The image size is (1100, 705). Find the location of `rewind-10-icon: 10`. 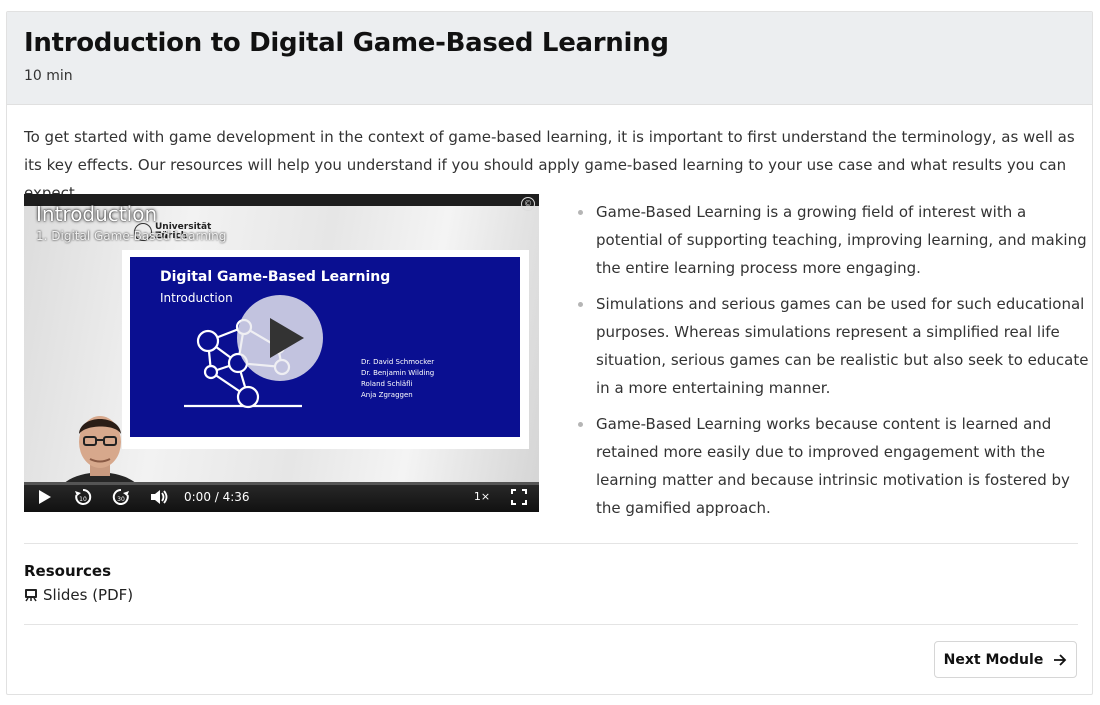

rewind-10-icon: 10 is located at coordinates (83, 497).